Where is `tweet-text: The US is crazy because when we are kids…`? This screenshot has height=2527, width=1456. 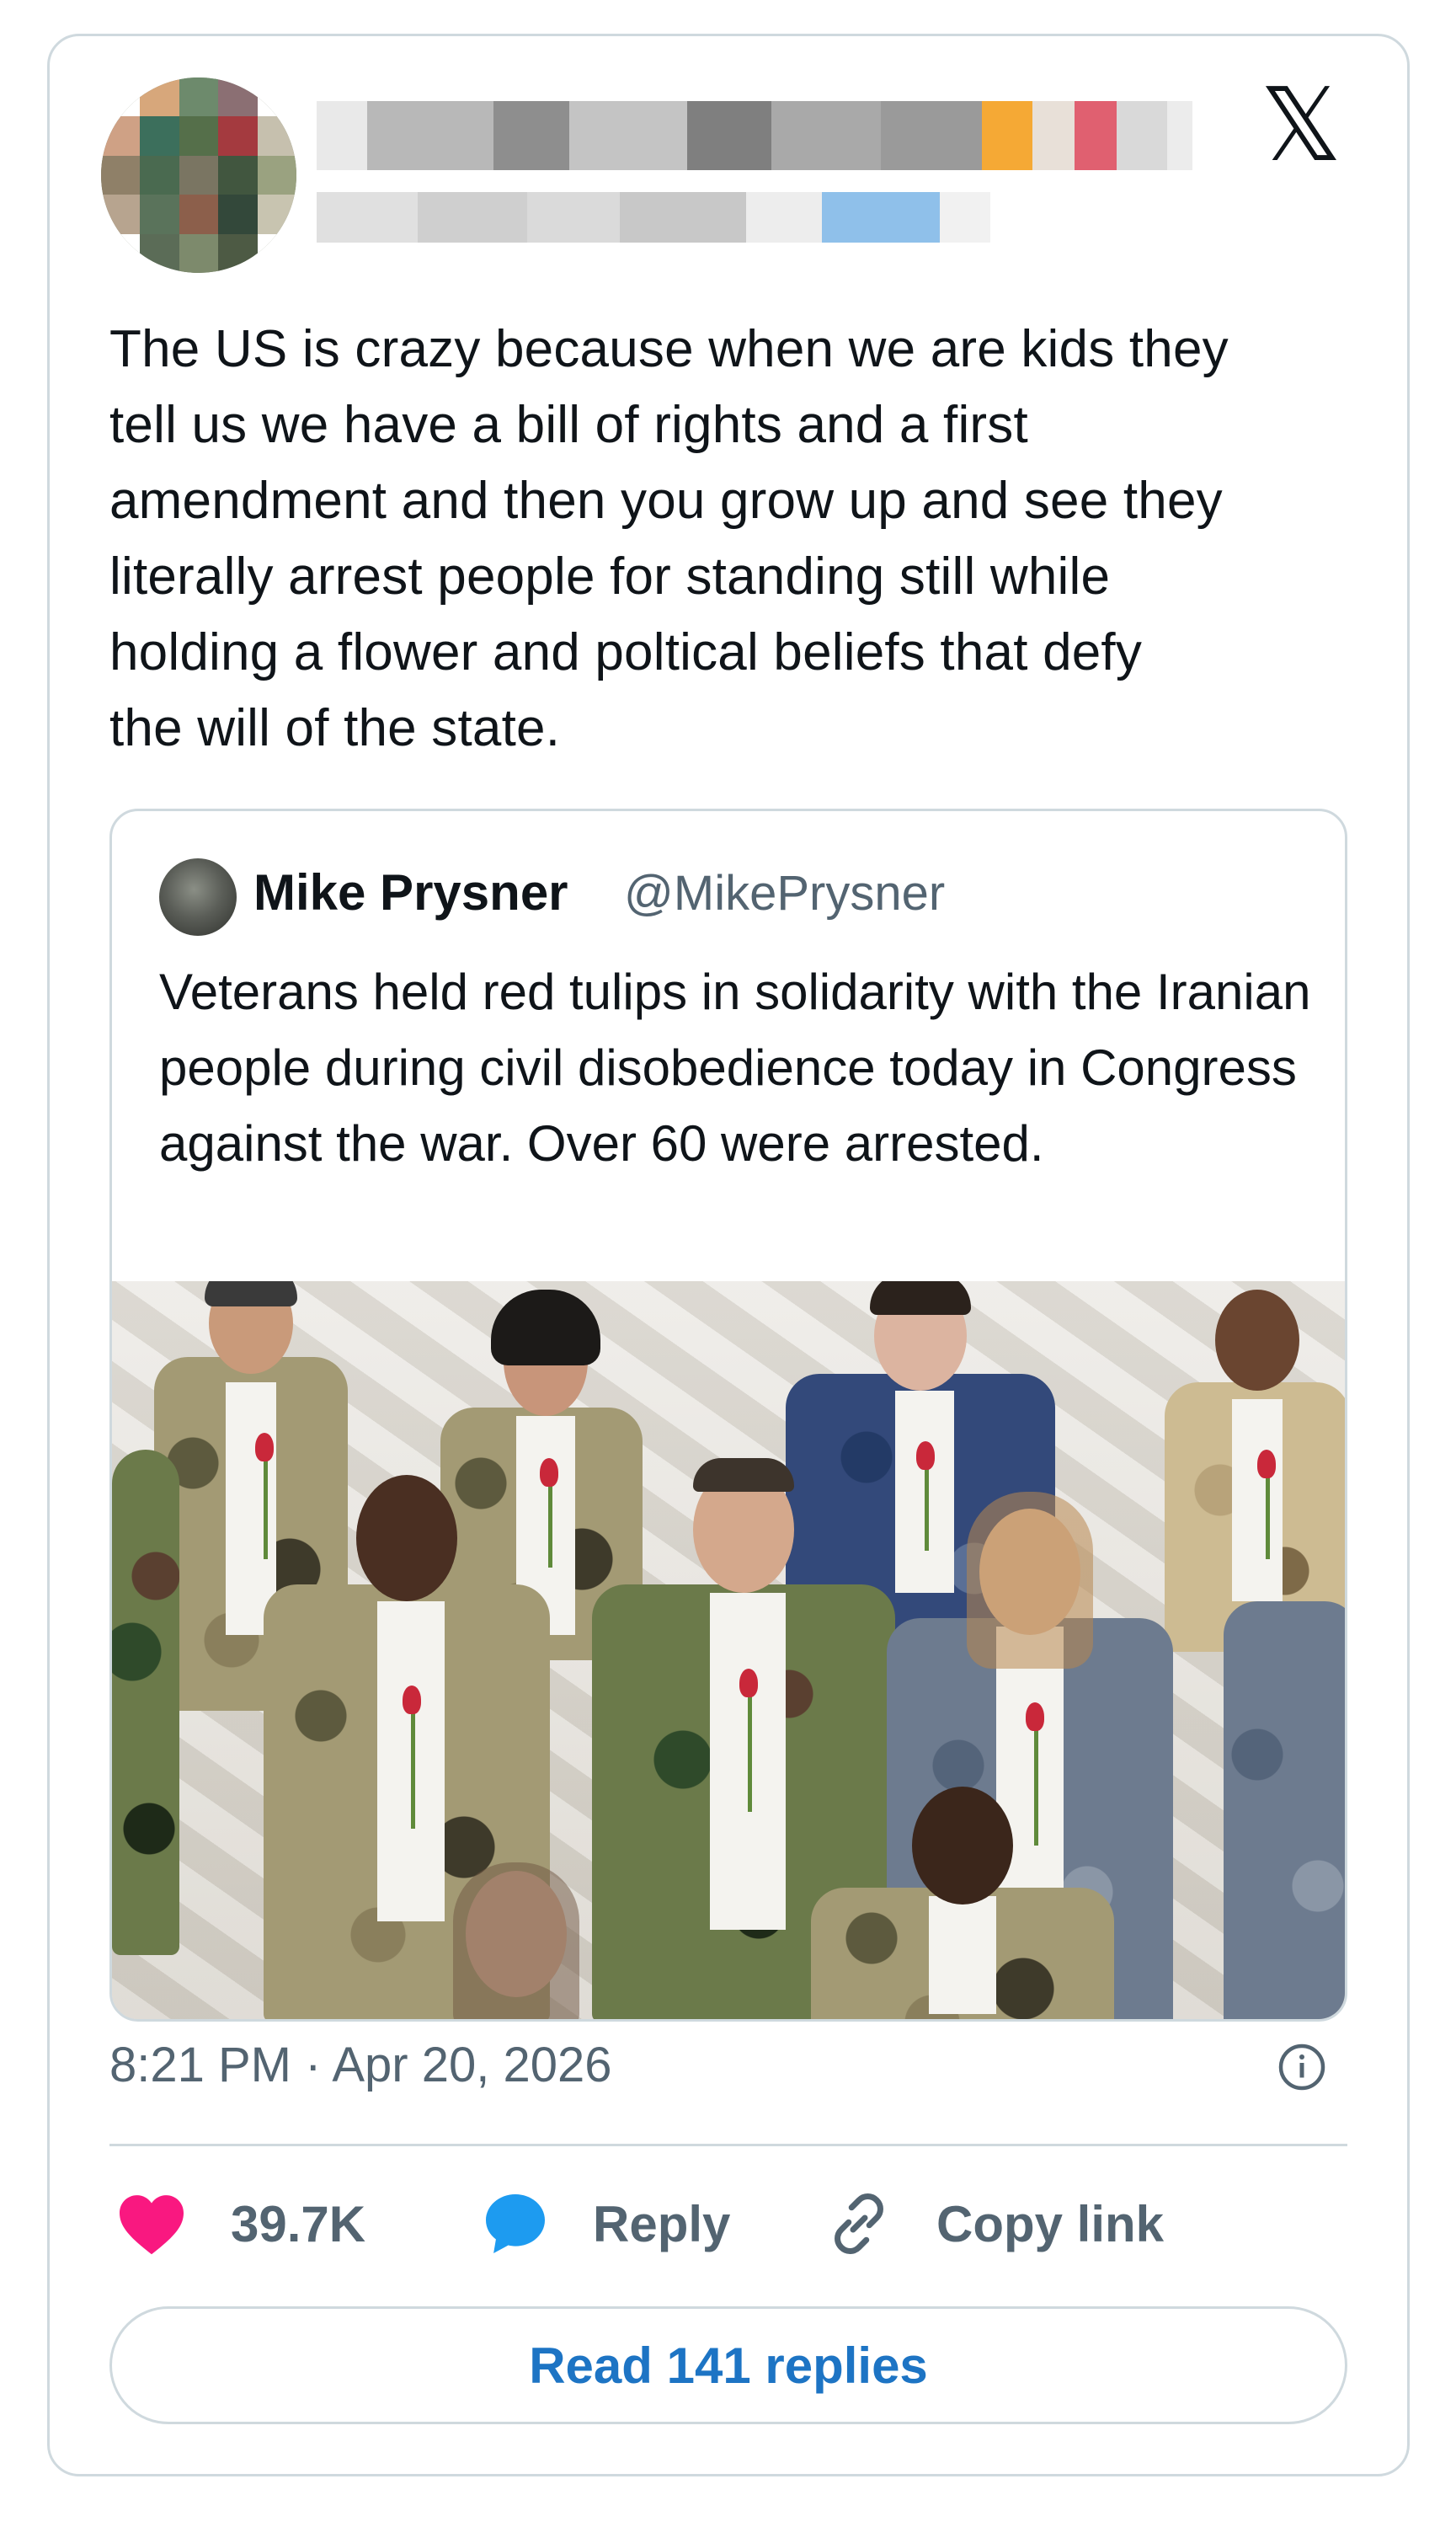
tweet-text: The US is crazy because when we are kids… is located at coordinates (669, 538).